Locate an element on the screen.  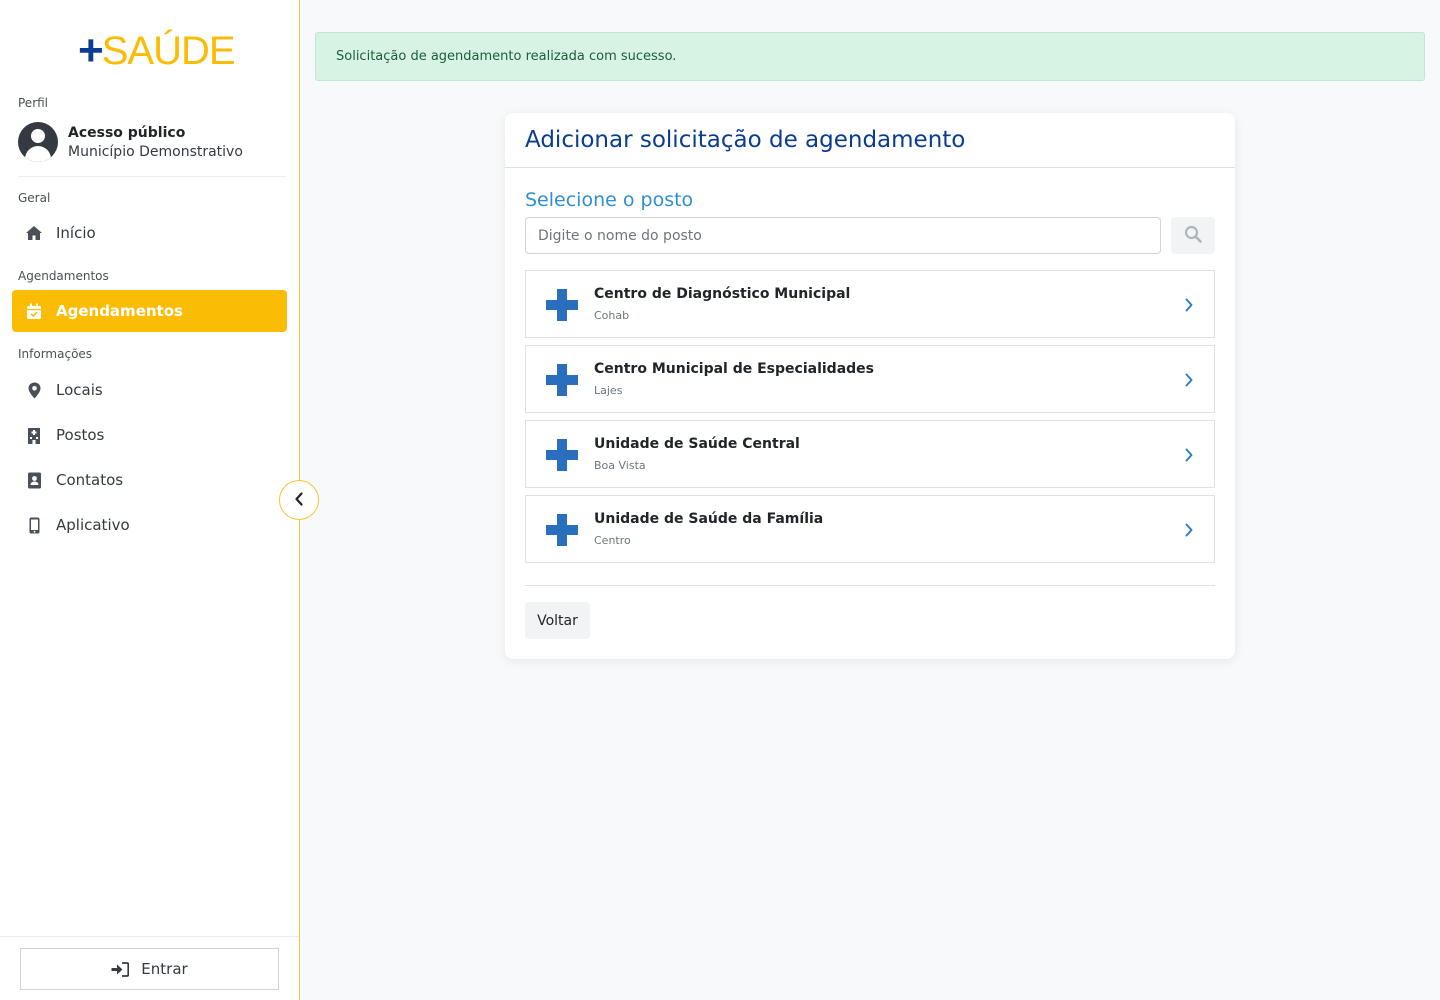
sidebar-item-agendamentos: Agendamentos is located at coordinates (149, 311).